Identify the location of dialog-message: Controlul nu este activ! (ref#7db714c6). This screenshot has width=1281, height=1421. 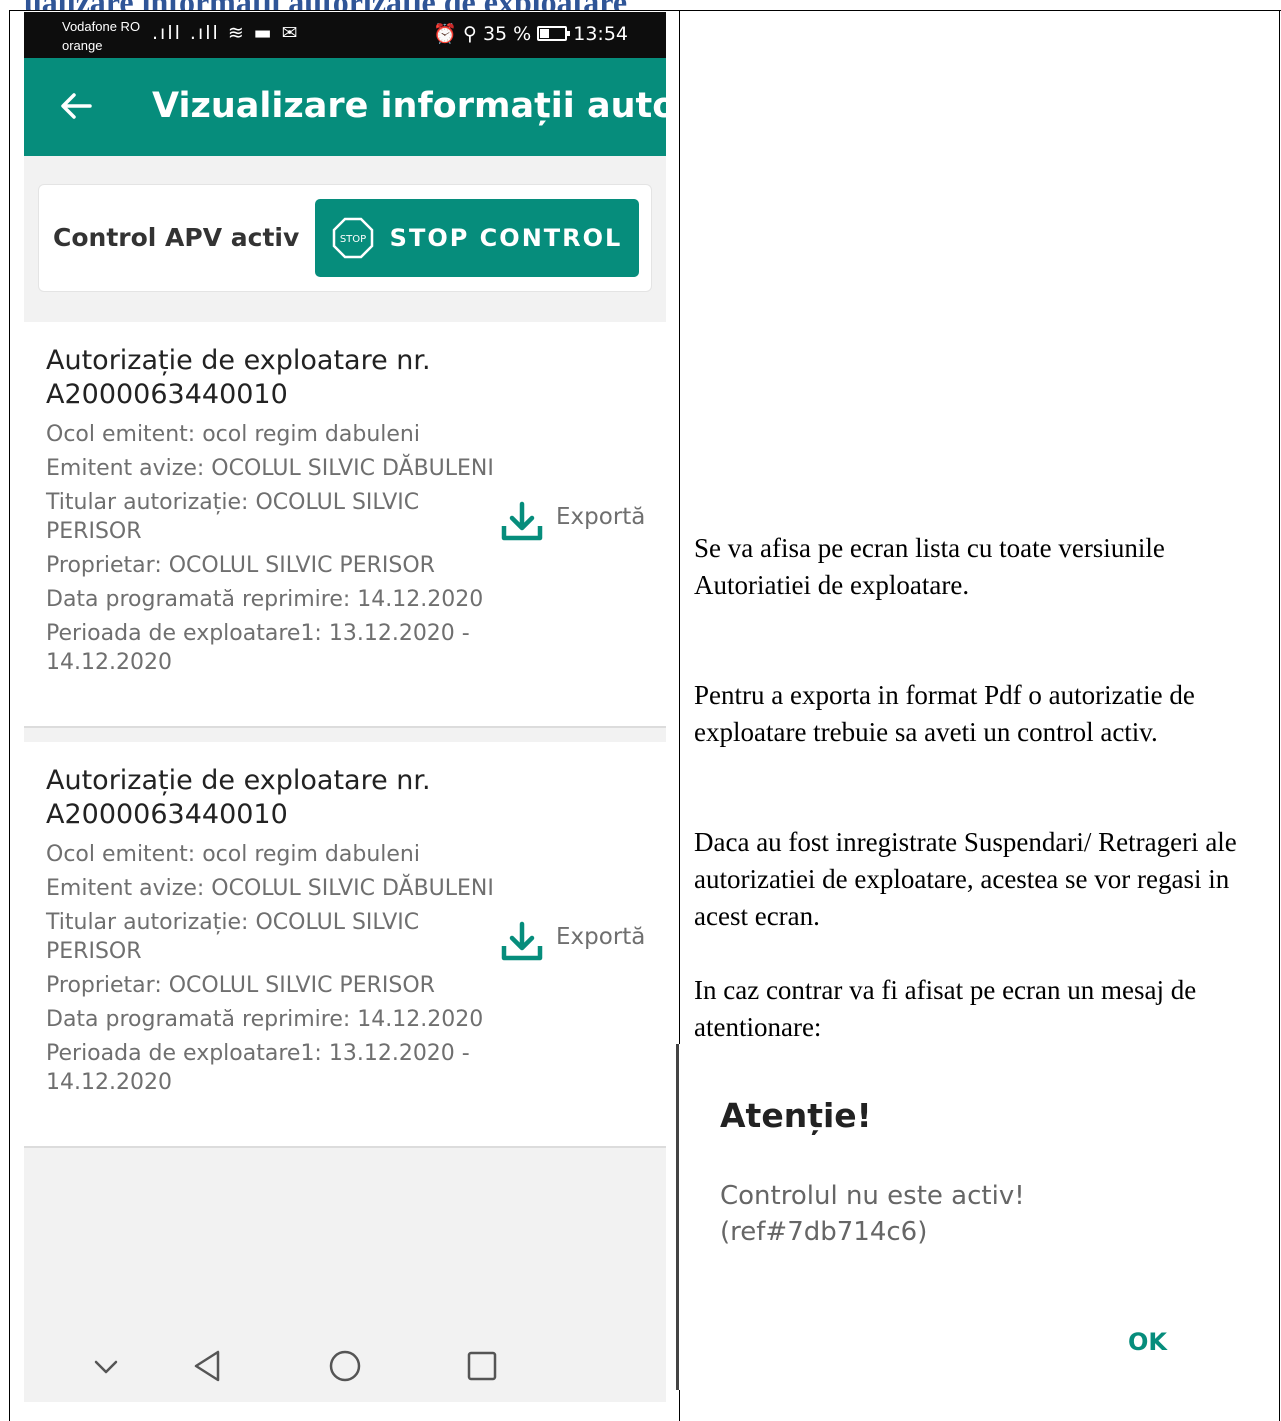
(872, 1214).